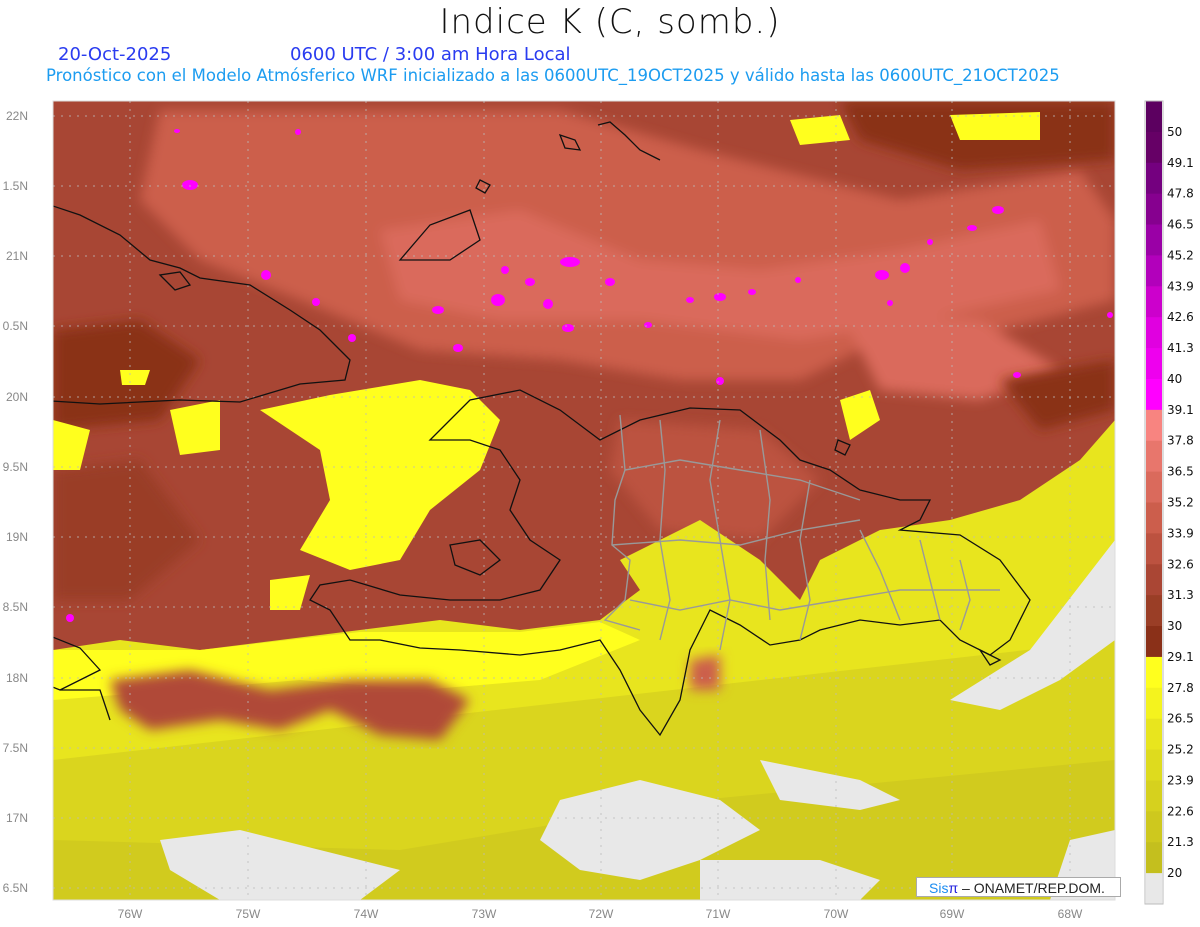  Describe the element at coordinates (366, 914) in the screenshot. I see `lon-label: 74W` at that location.